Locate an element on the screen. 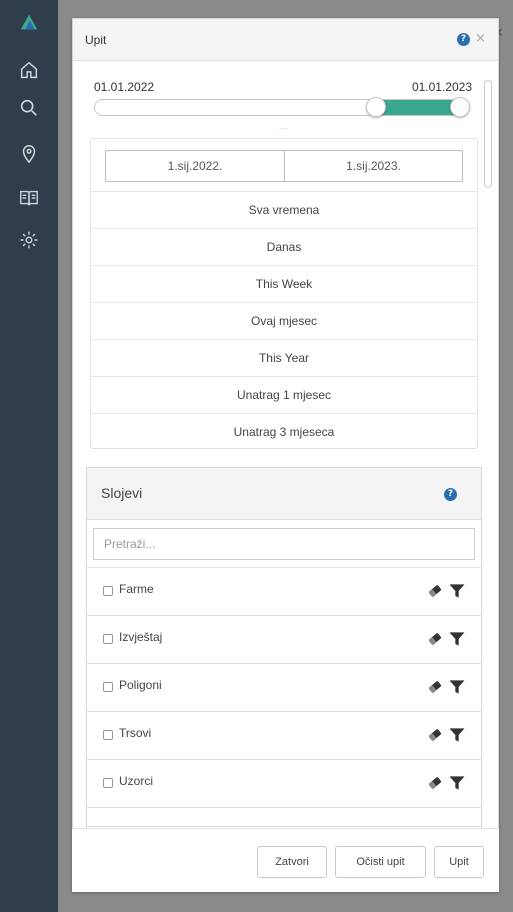 The width and height of the screenshot is (513, 912). layer-label: Izvještaj is located at coordinates (141, 637).